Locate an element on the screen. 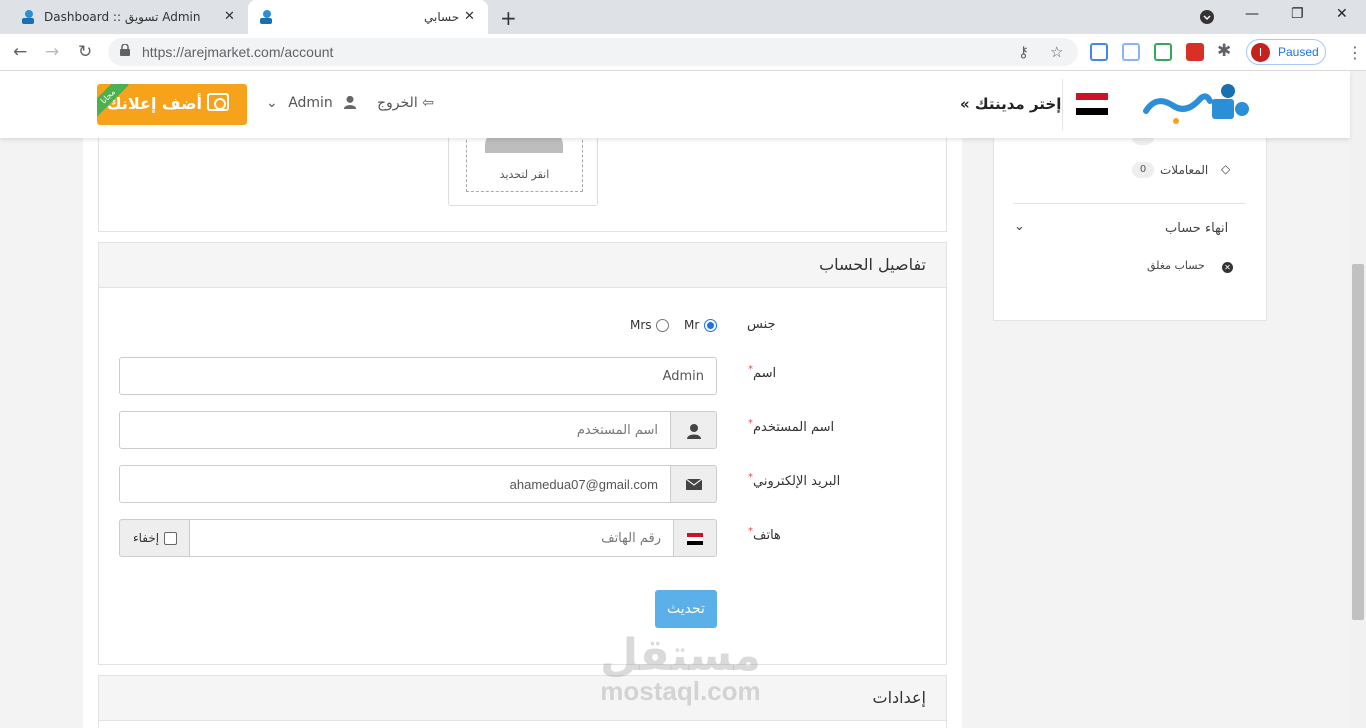 The width and height of the screenshot is (1366, 728). email-value: ahamedua07@gmail.com is located at coordinates (583, 484).